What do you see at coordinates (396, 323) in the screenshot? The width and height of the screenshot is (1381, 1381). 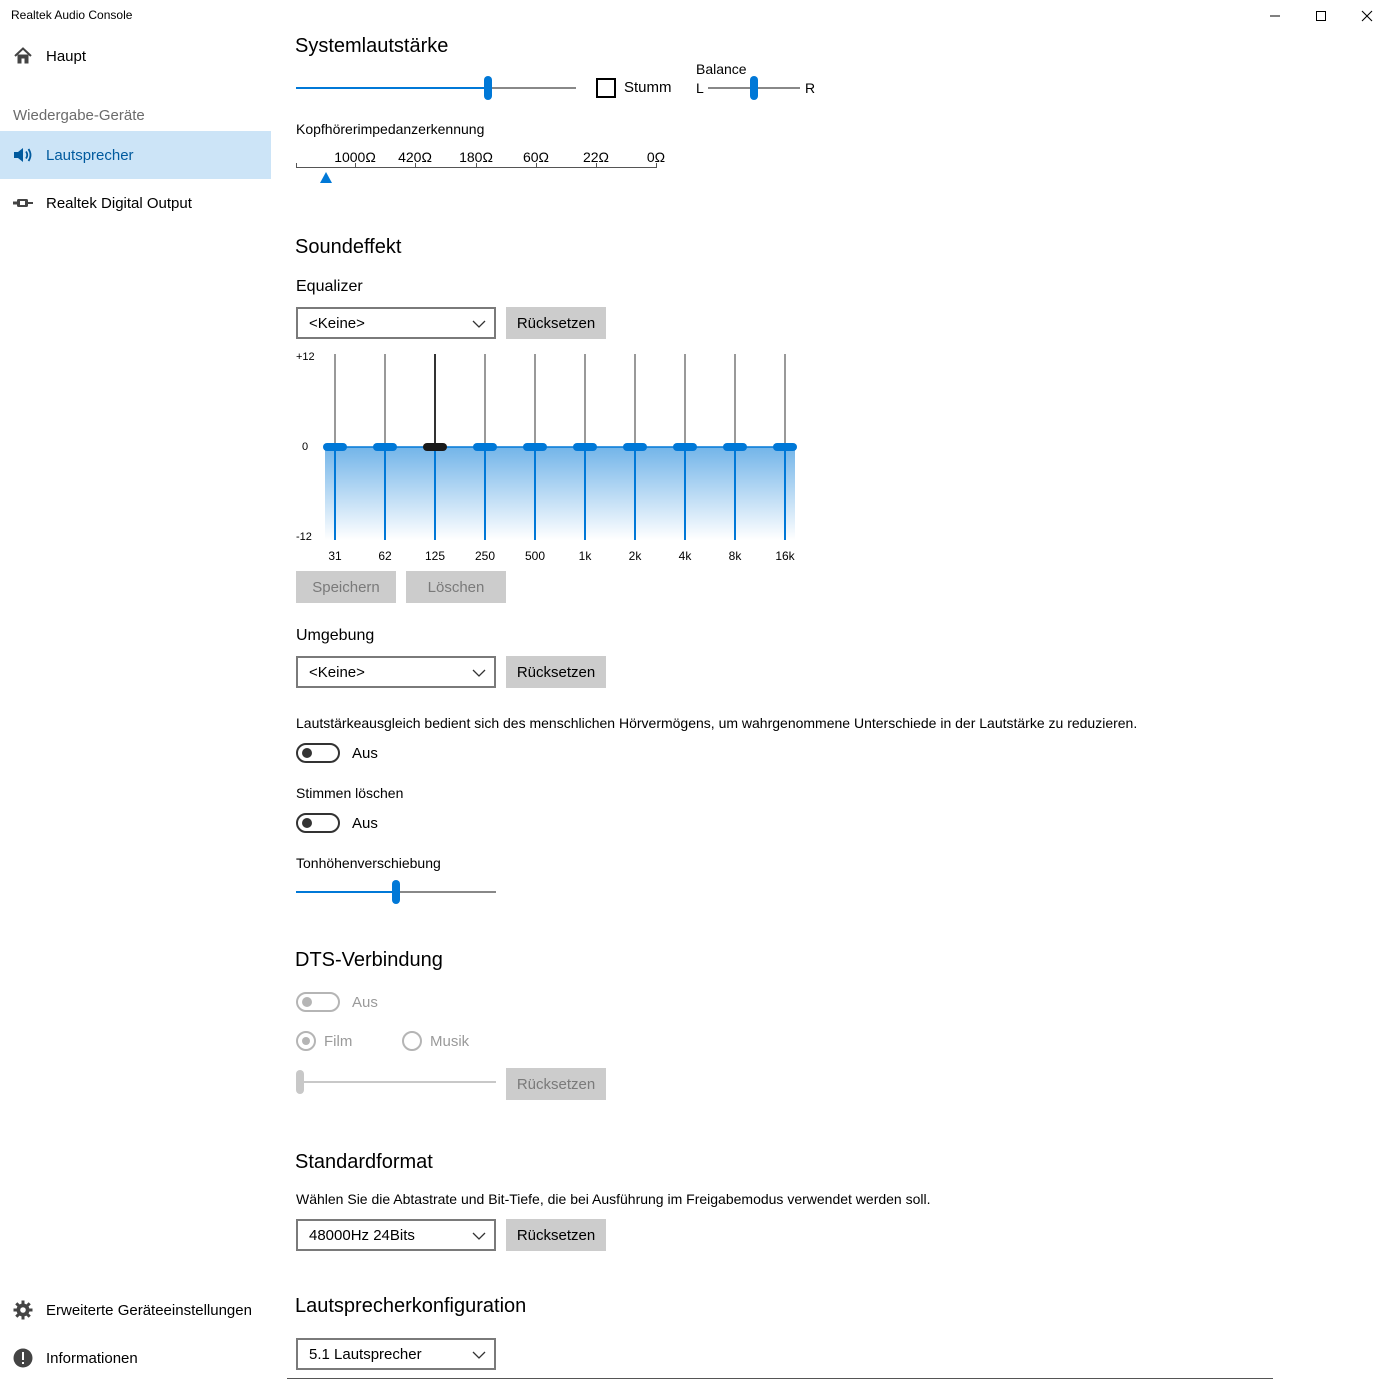 I see `equalizer-dropdown: <Keine>` at bounding box center [396, 323].